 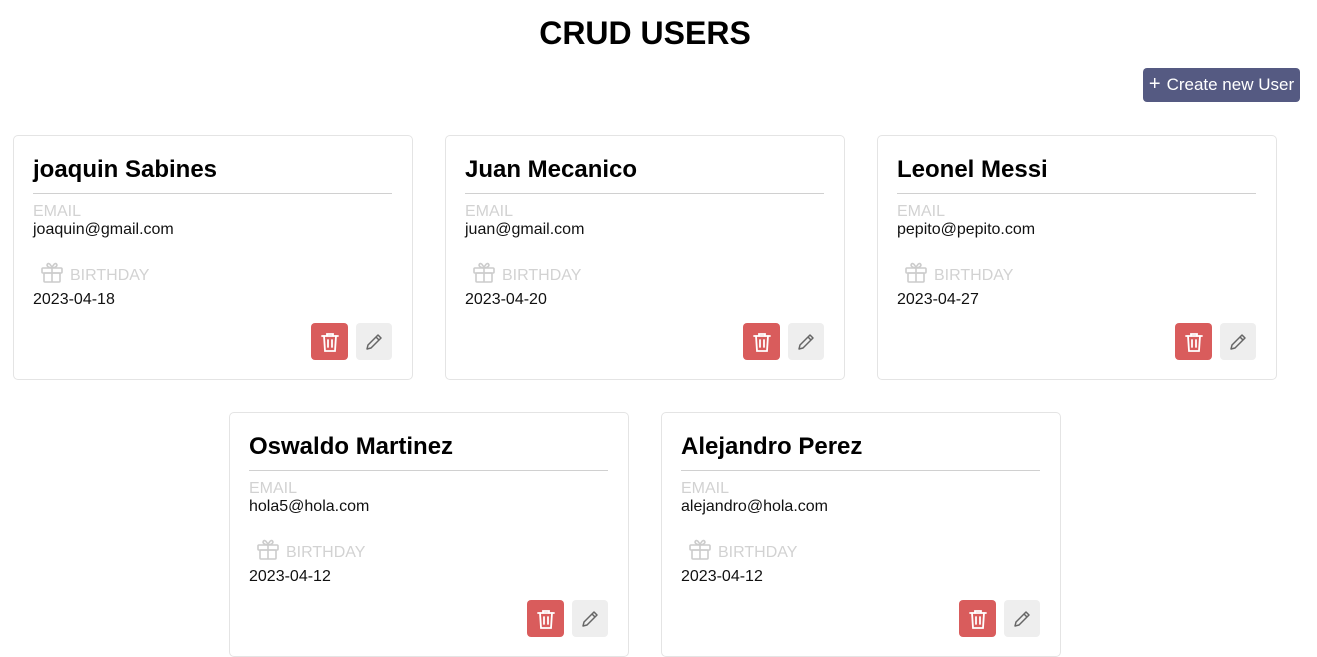 What do you see at coordinates (74, 299) in the screenshot?
I see `birthday-value: 2023-04-18` at bounding box center [74, 299].